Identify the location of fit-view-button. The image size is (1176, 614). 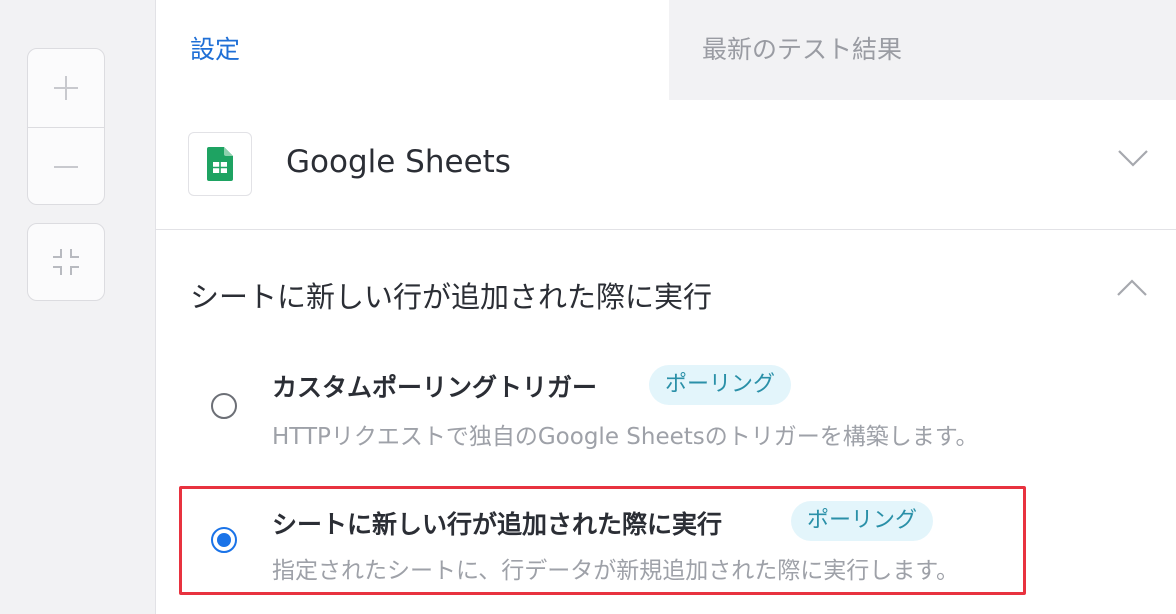
(66, 262).